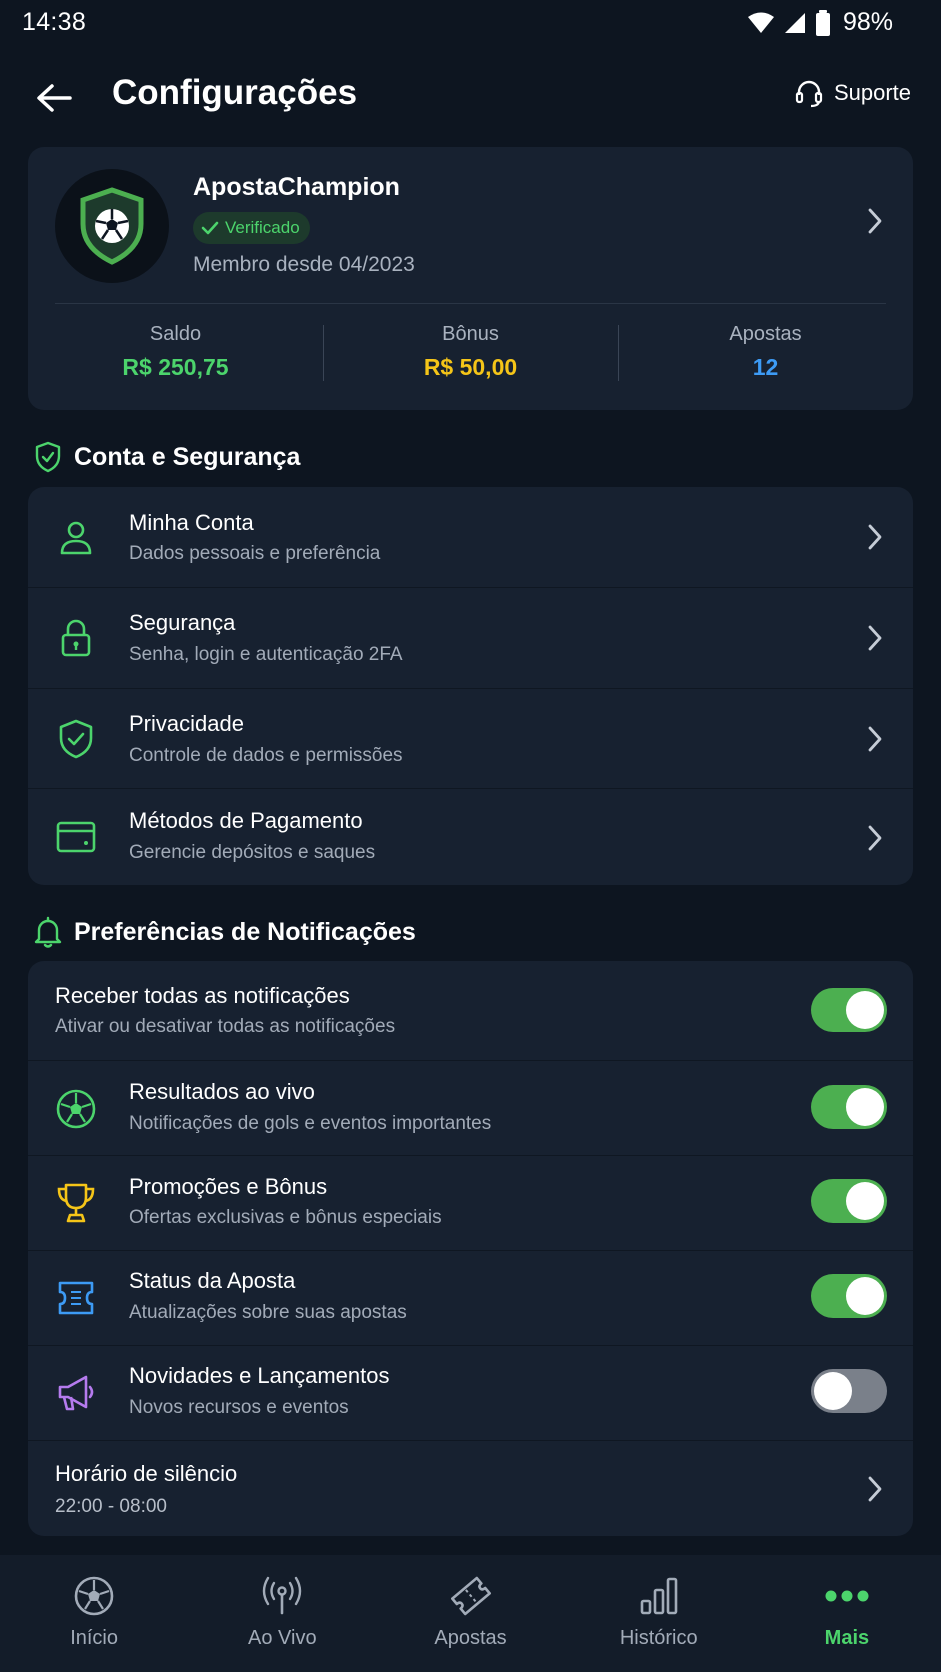 The width and height of the screenshot is (941, 1672). I want to click on verified-badge: Verificado, so click(251, 228).